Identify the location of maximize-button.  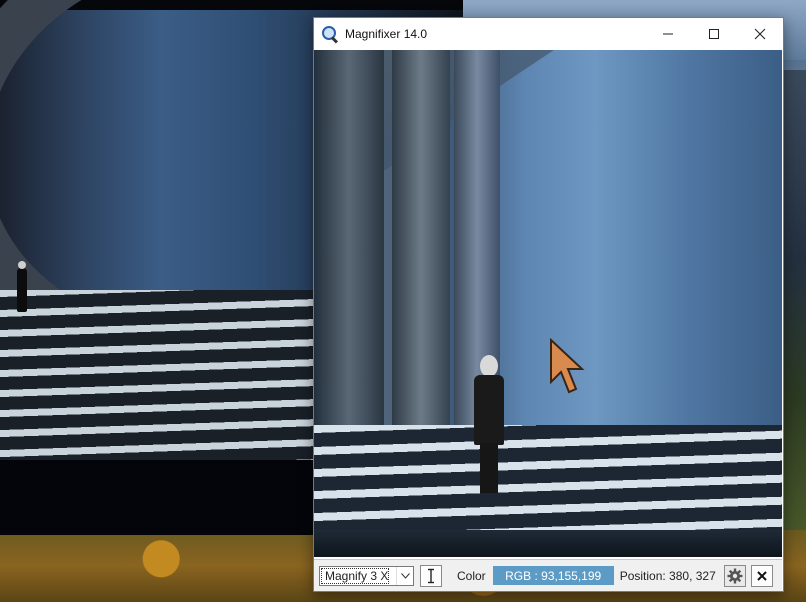
(714, 33).